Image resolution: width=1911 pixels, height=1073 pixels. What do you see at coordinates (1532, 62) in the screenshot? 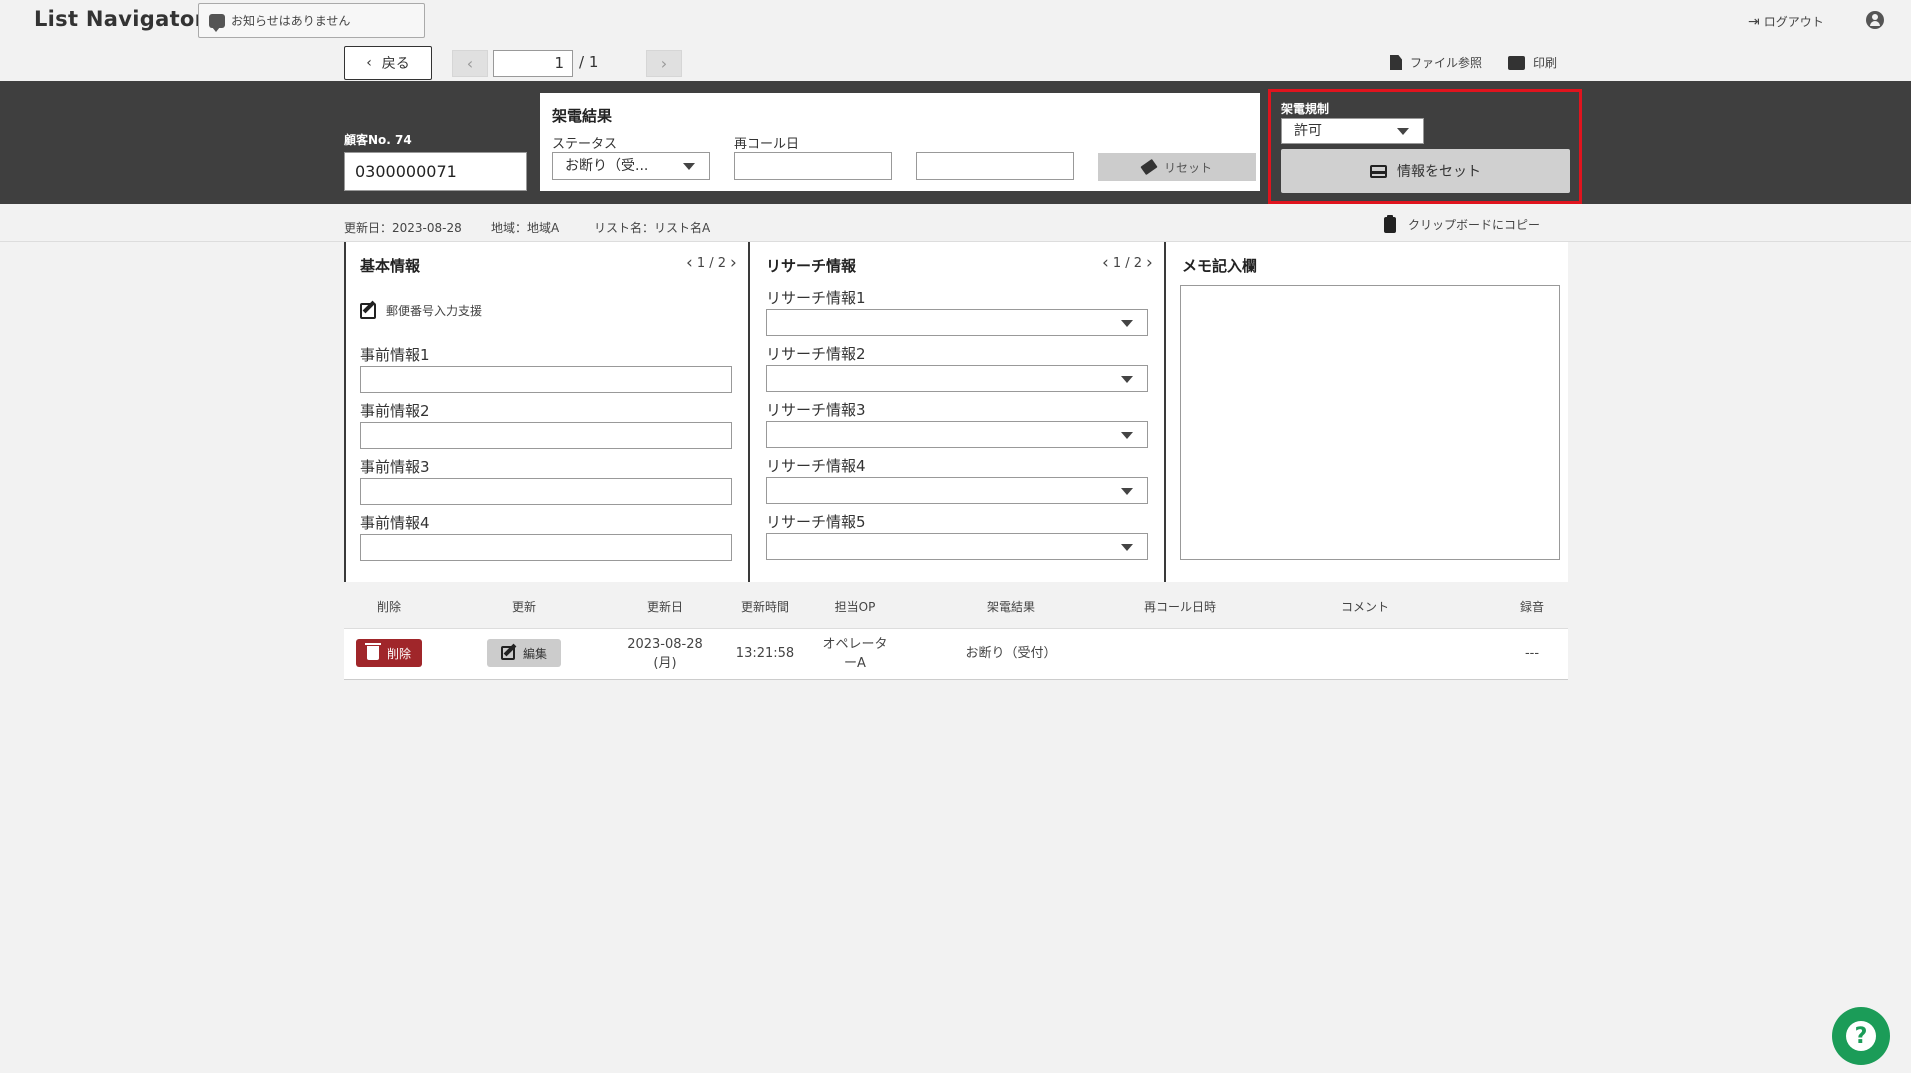
I see `print-link: 印刷` at bounding box center [1532, 62].